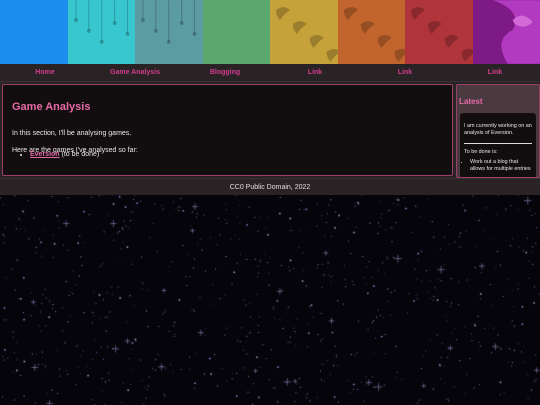 This screenshot has width=540, height=405. What do you see at coordinates (79, 154) in the screenshot?
I see `game-note: (to be done)` at bounding box center [79, 154].